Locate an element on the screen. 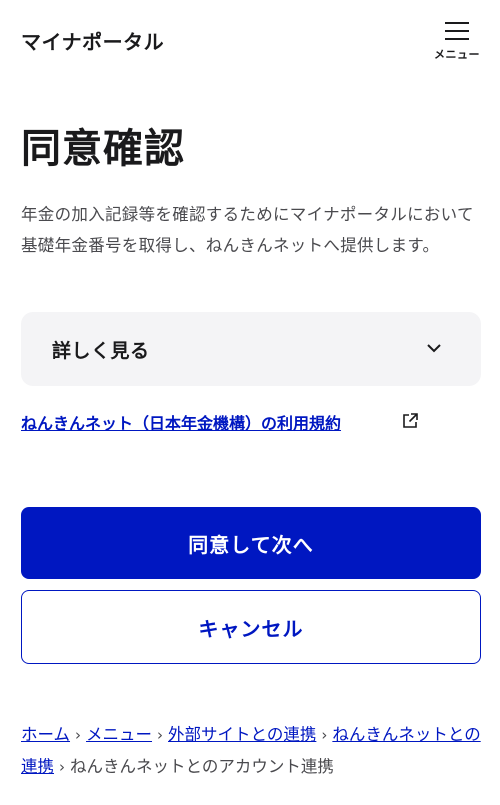  breadcrumb-home: ホーム is located at coordinates (45, 734).